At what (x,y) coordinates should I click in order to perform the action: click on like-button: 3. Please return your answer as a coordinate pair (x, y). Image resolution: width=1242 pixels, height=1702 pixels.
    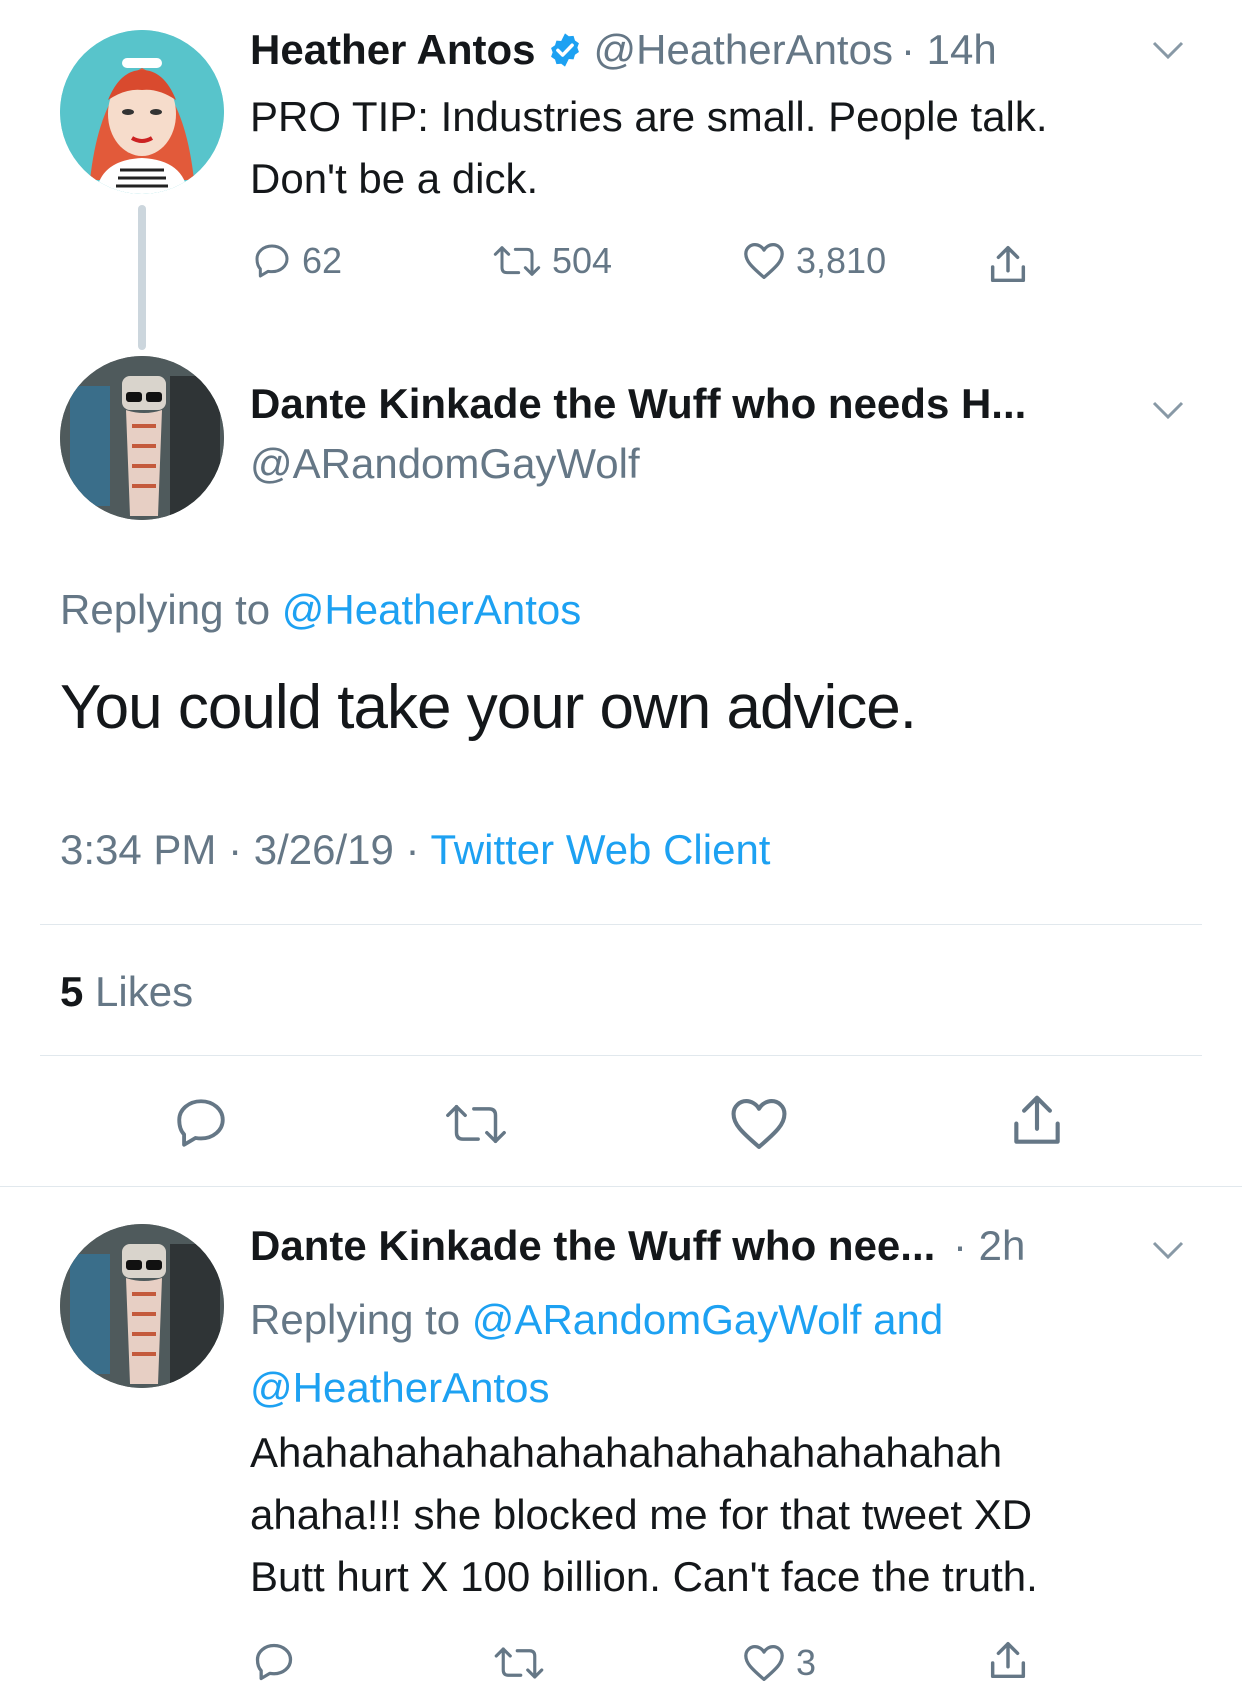
    Looking at the image, I should click on (779, 1663).